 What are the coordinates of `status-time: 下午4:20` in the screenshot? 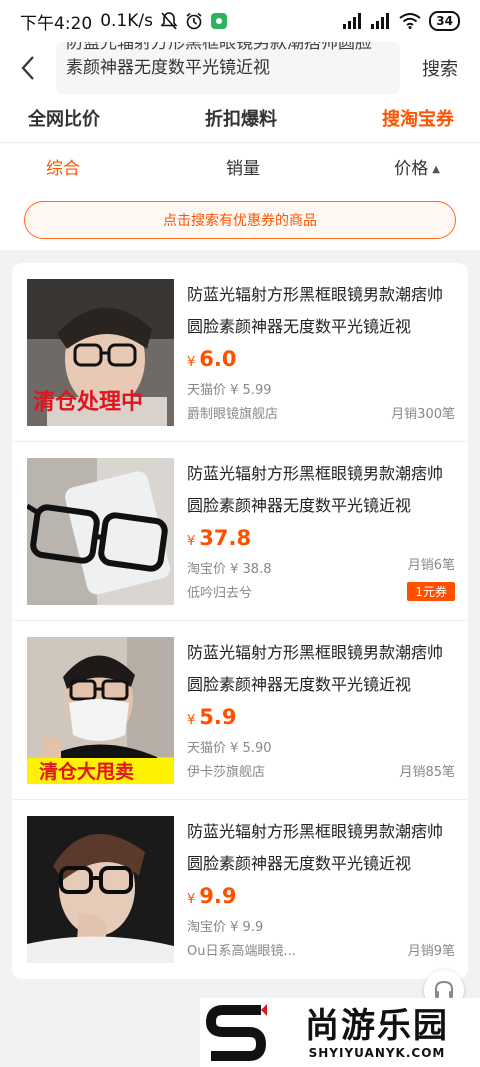 It's located at (56, 23).